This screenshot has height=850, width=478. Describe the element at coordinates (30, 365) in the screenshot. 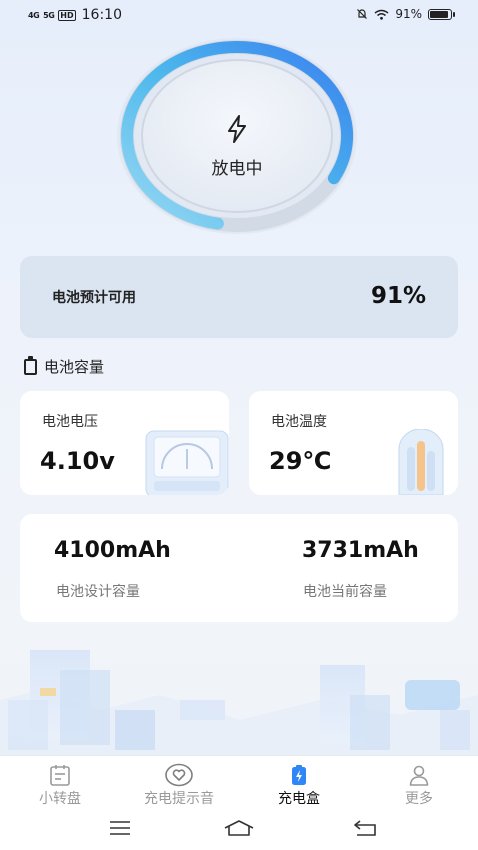

I see `battery-outline-icon` at that location.